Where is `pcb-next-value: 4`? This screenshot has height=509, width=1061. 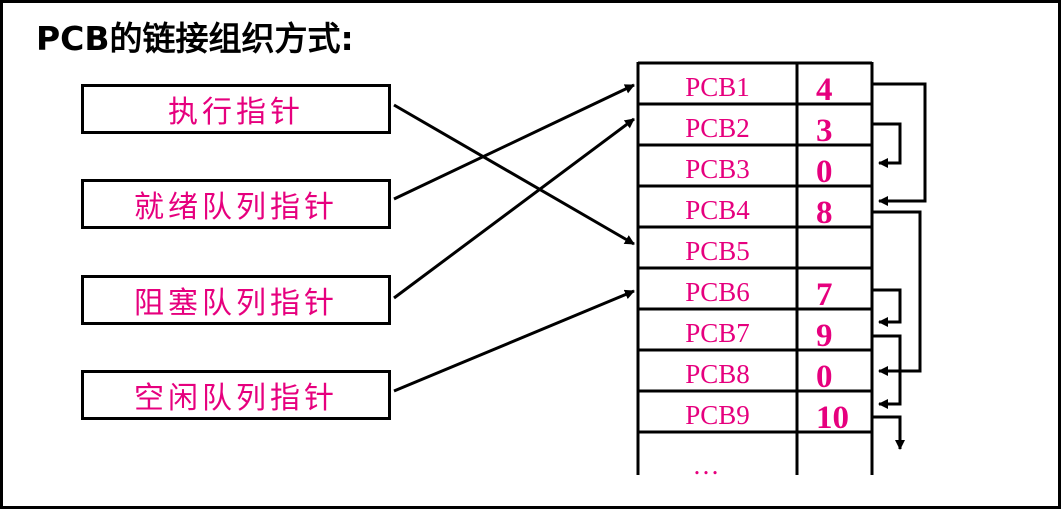
pcb-next-value: 4 is located at coordinates (824, 90).